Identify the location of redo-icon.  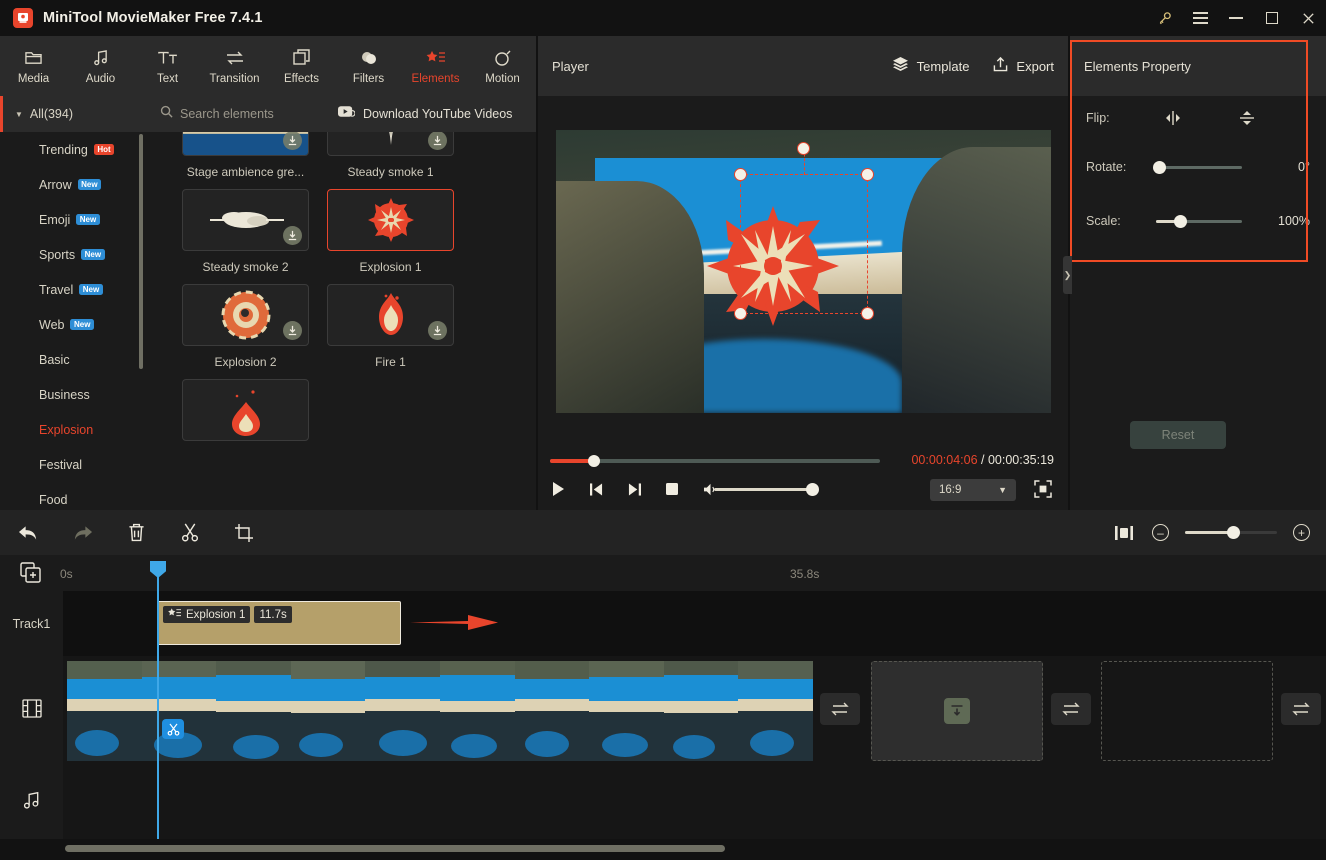
(82, 533).